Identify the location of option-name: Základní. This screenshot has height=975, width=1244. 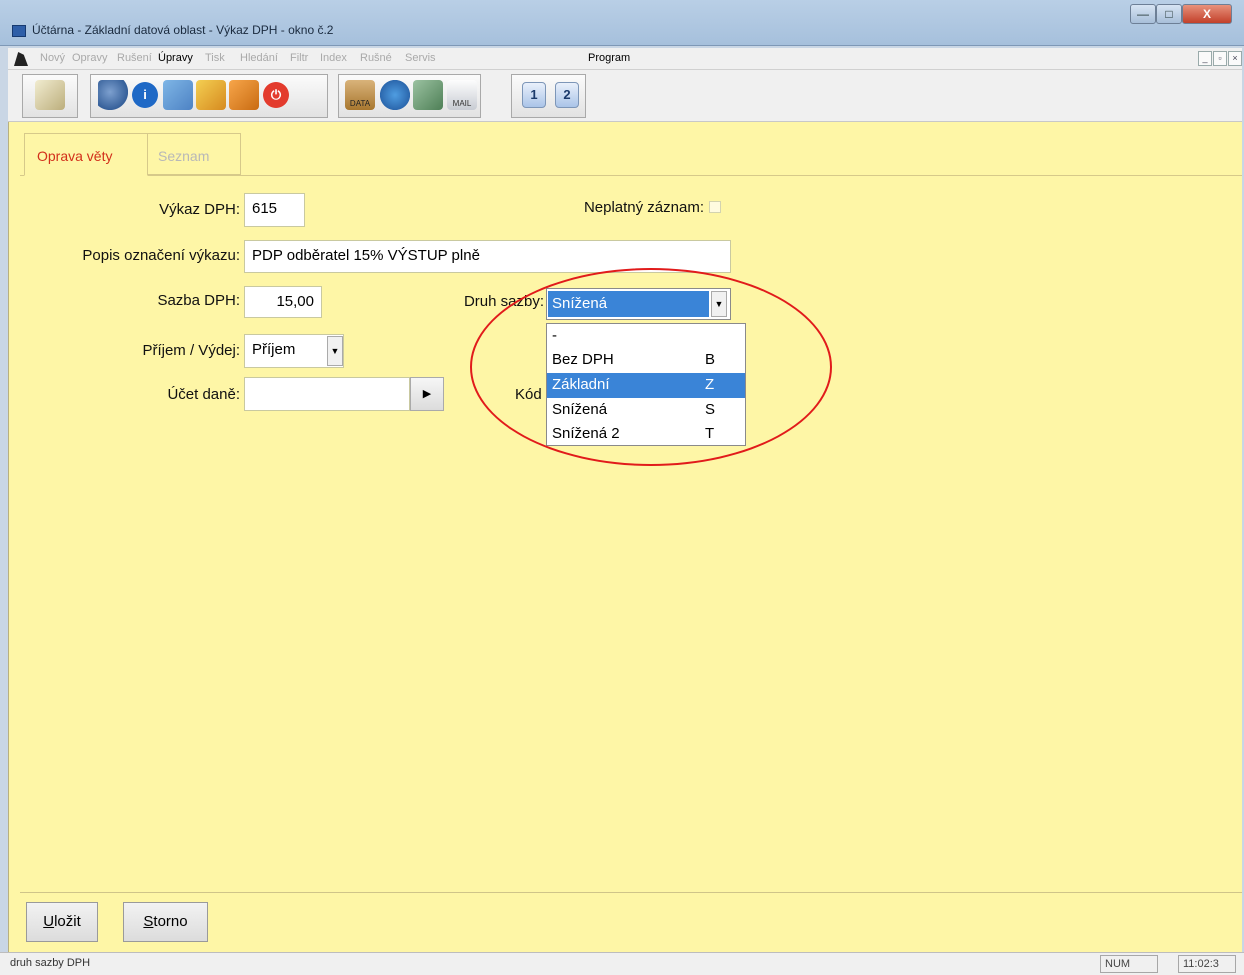
(581, 384).